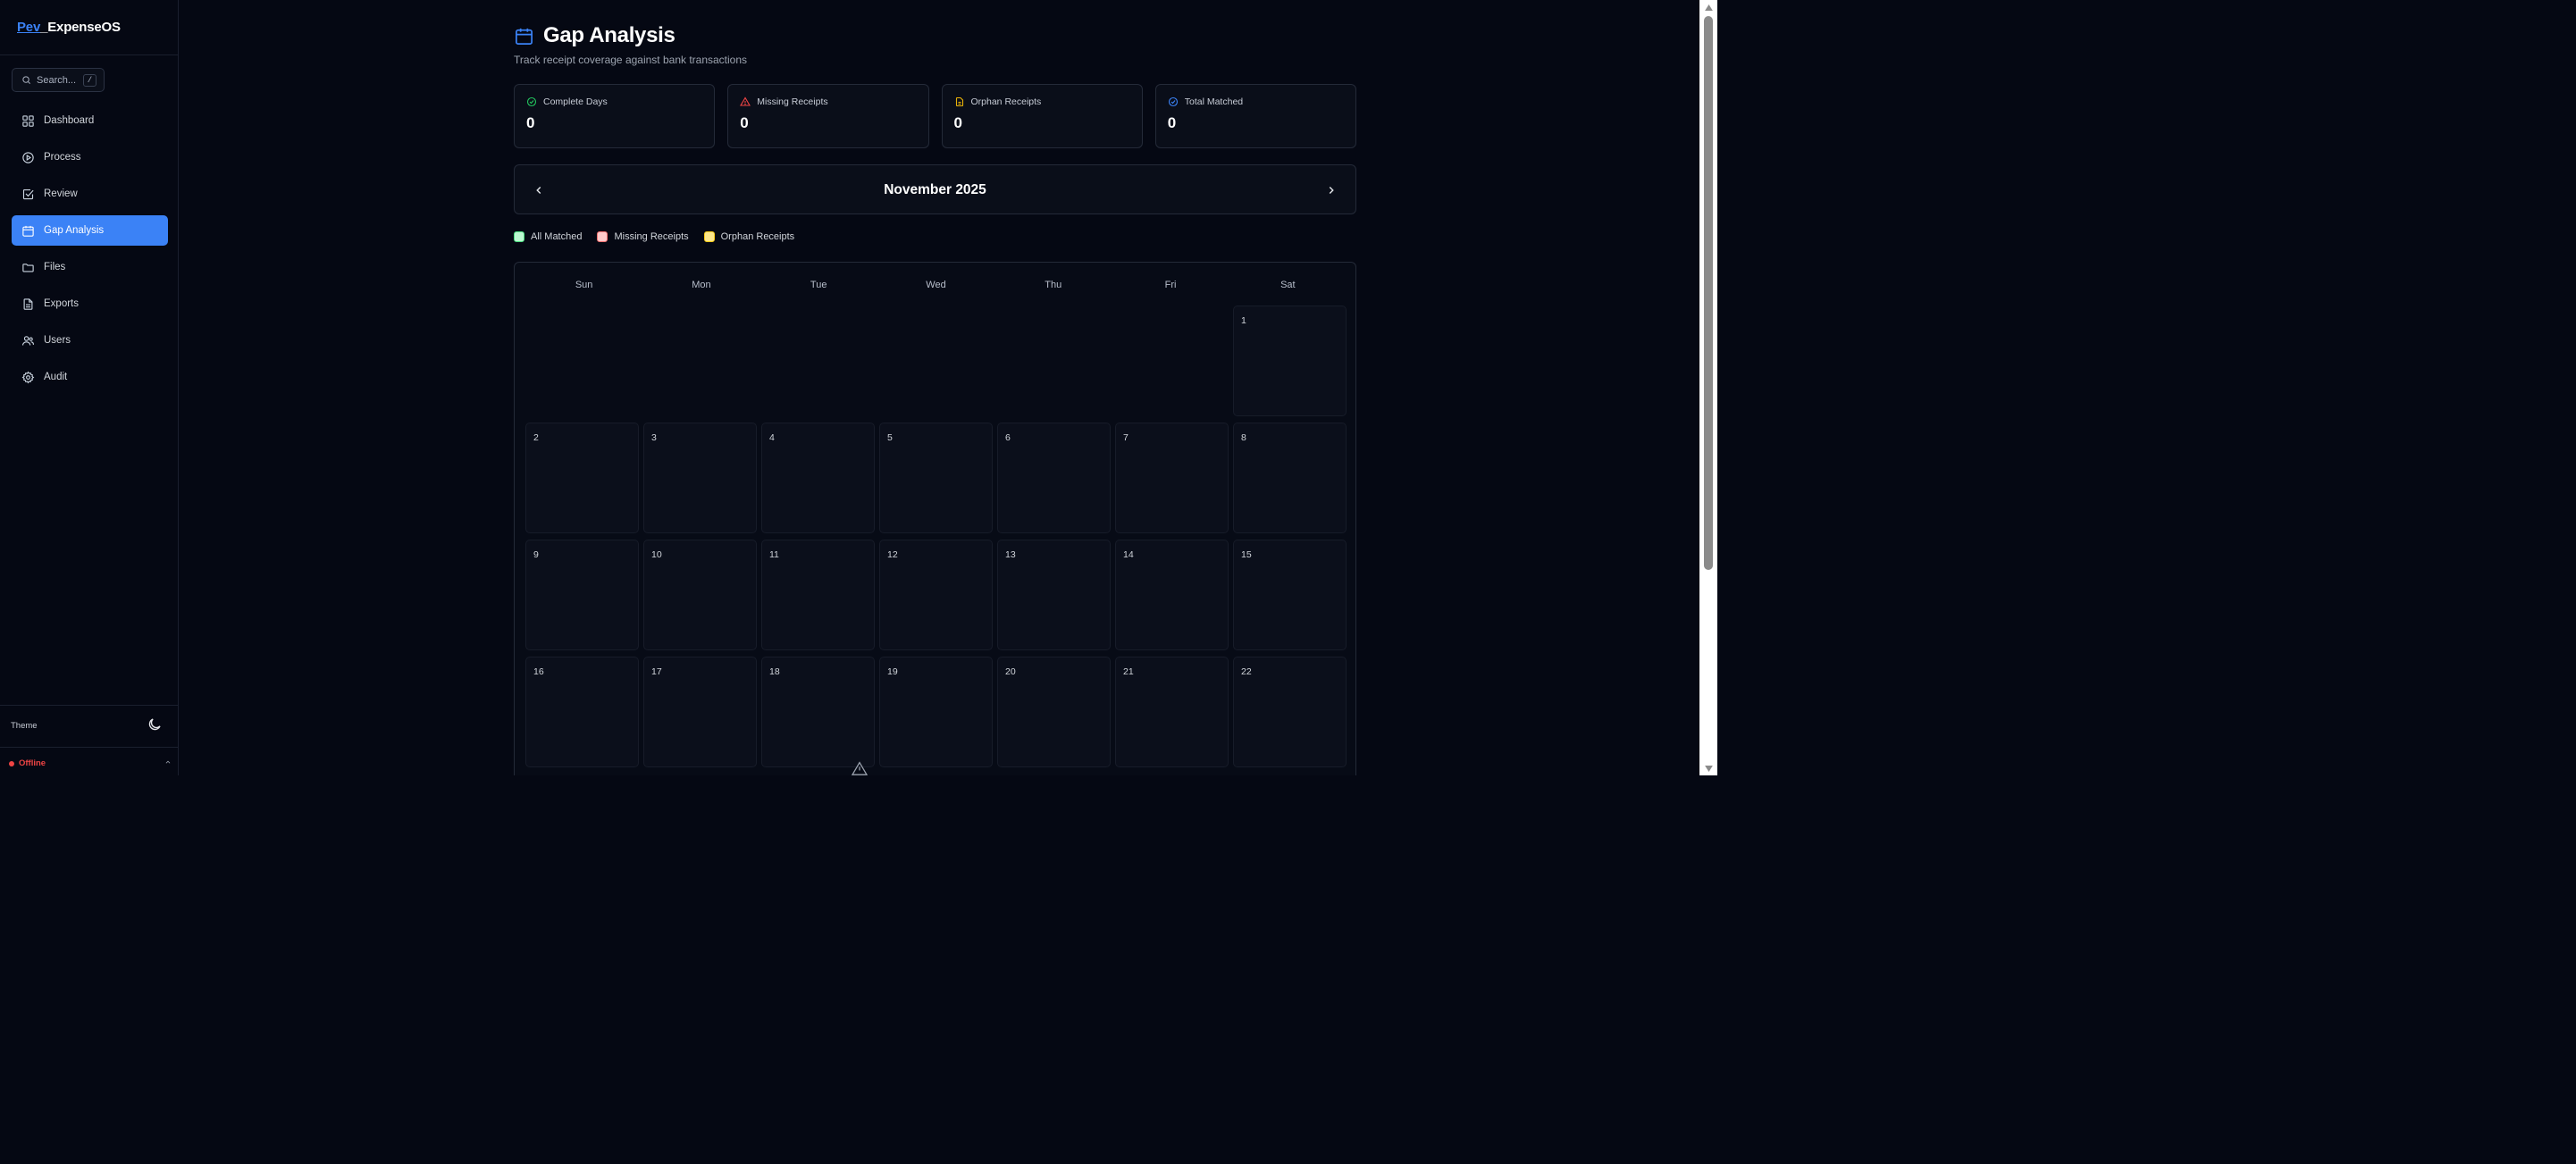  Describe the element at coordinates (1054, 595) in the screenshot. I see `calendar-day-cell: 13` at that location.